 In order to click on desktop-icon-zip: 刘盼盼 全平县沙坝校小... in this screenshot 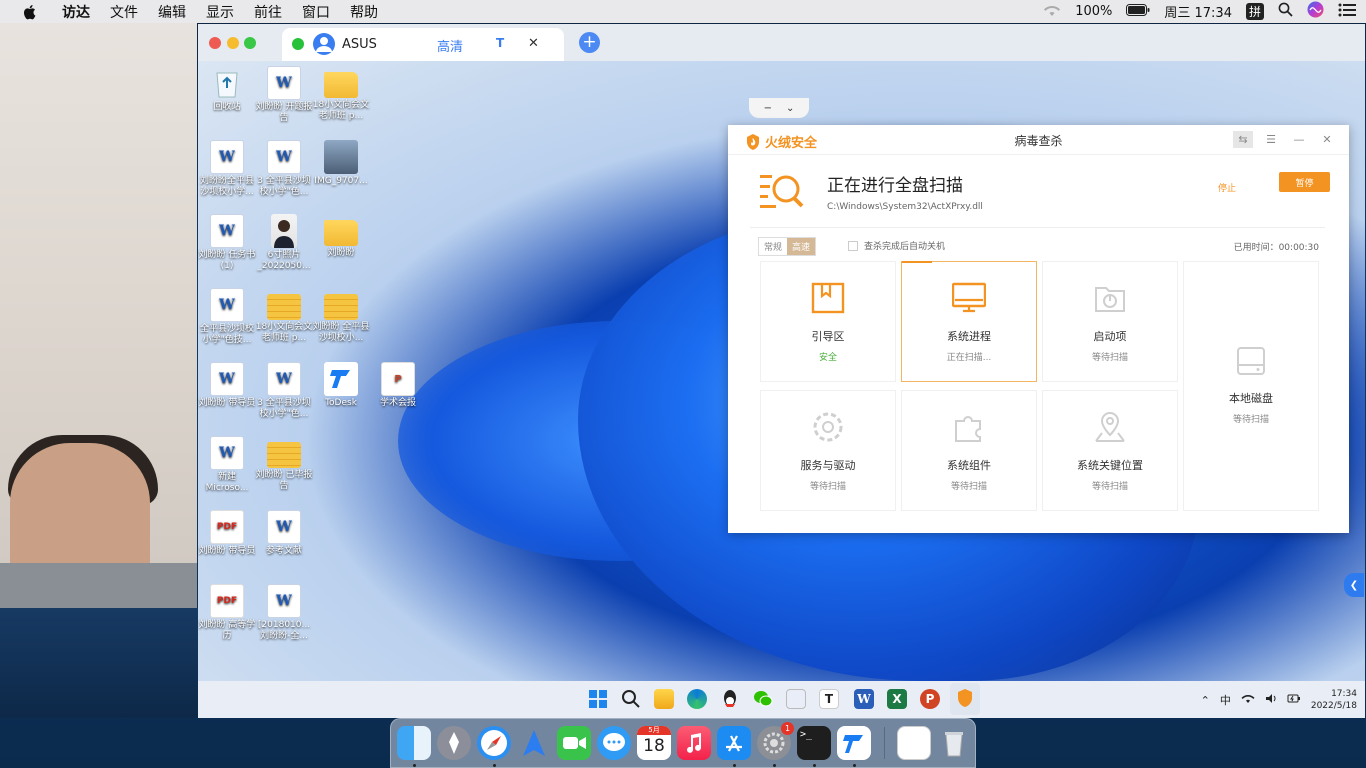, I will do `click(341, 316)`.